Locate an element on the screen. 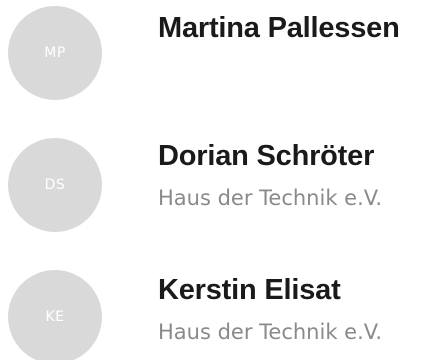 Image resolution: width=422 pixels, height=360 pixels. avatar-initials: MP is located at coordinates (55, 53).